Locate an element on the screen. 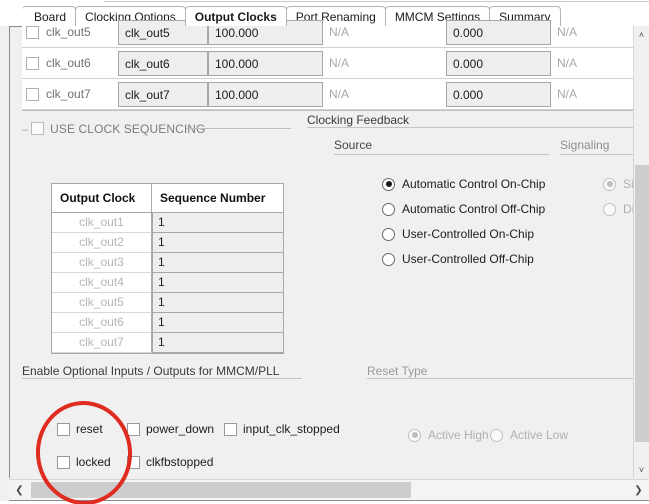  scroll-right-icon: ❯ is located at coordinates (638, 490).